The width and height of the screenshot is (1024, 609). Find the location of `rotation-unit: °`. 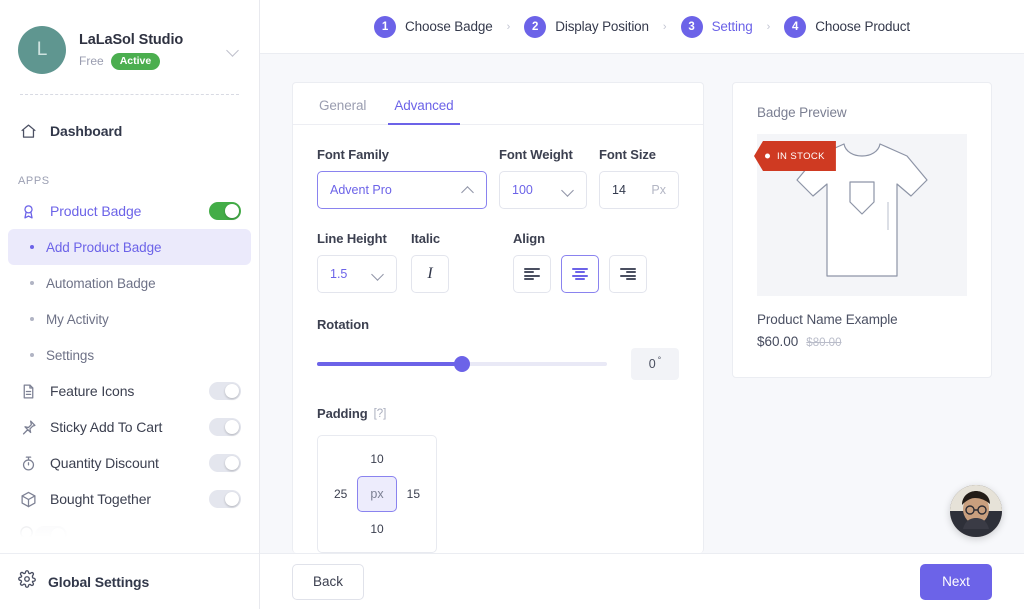

rotation-unit: ° is located at coordinates (659, 360).